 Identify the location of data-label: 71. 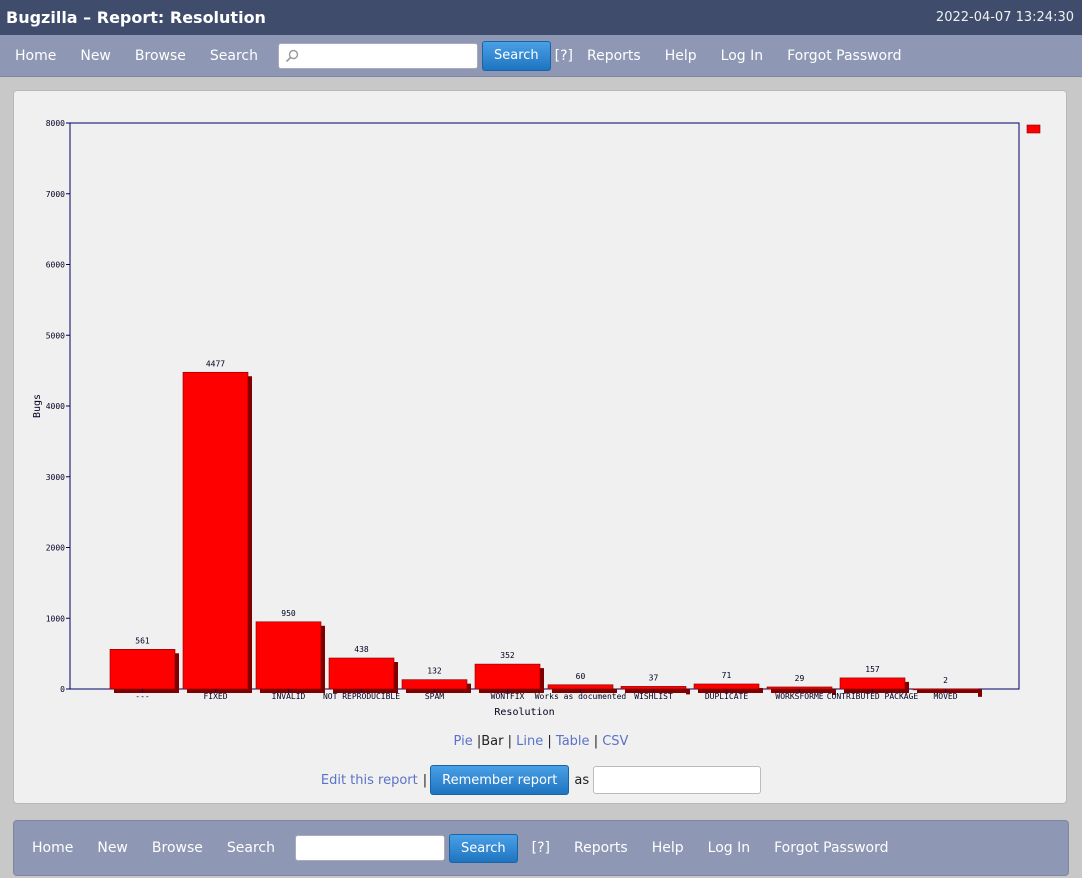
(727, 675).